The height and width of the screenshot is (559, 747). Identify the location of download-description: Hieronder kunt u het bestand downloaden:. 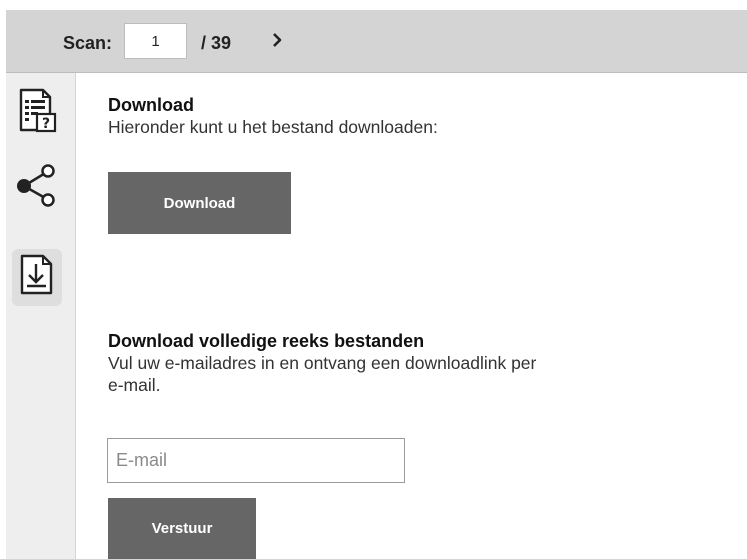
(273, 127).